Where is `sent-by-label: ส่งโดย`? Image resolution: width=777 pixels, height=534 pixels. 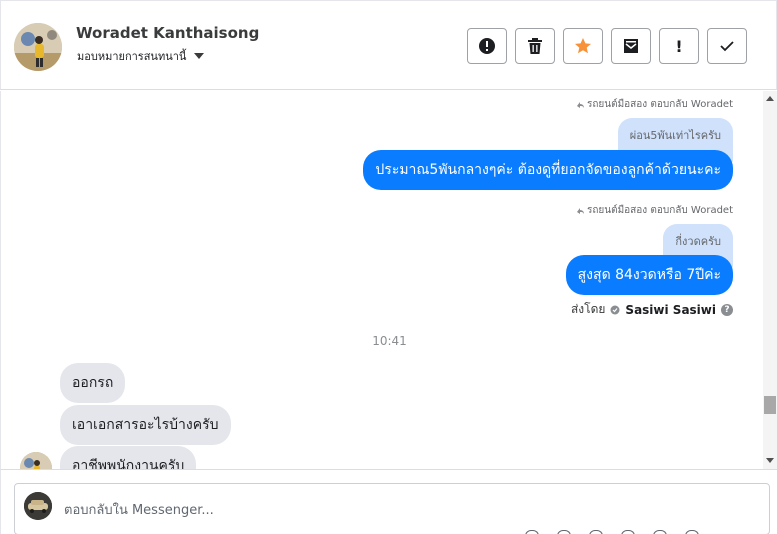 sent-by-label: ส่งโดย is located at coordinates (588, 309).